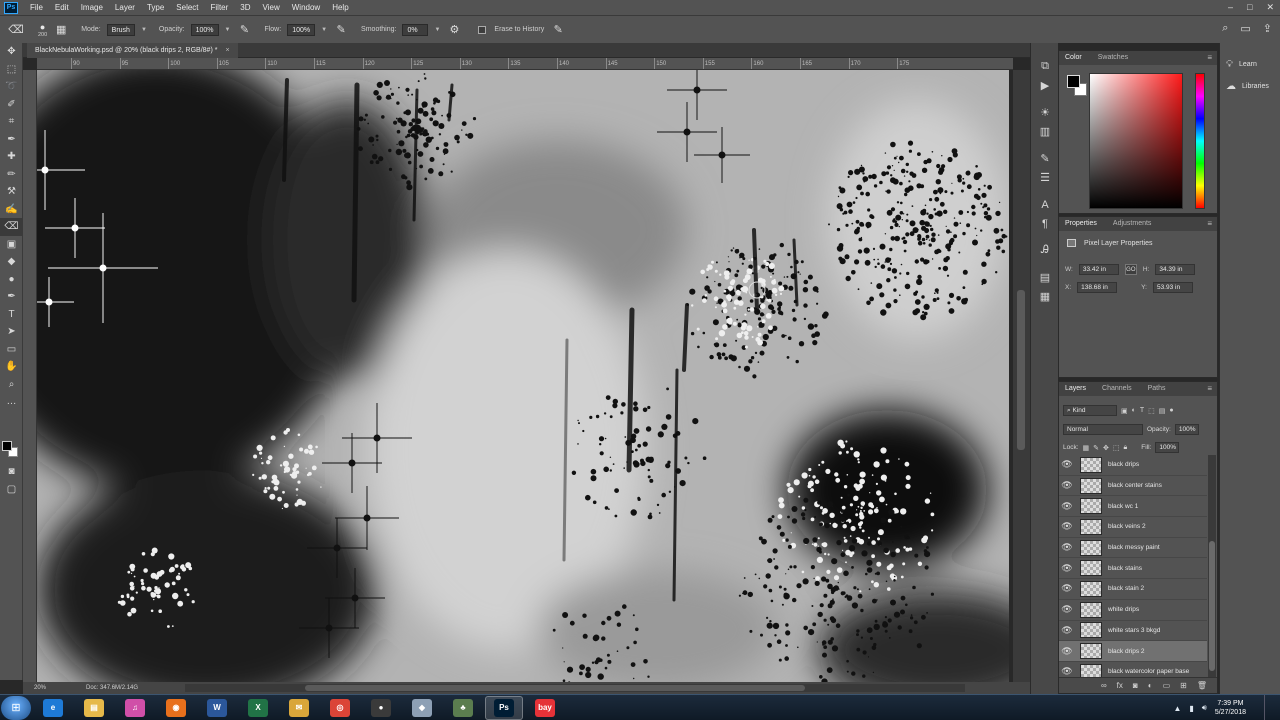 Image resolution: width=1280 pixels, height=720 pixels. Describe the element at coordinates (1267, 28) in the screenshot. I see `share-icon: ⇪` at that location.